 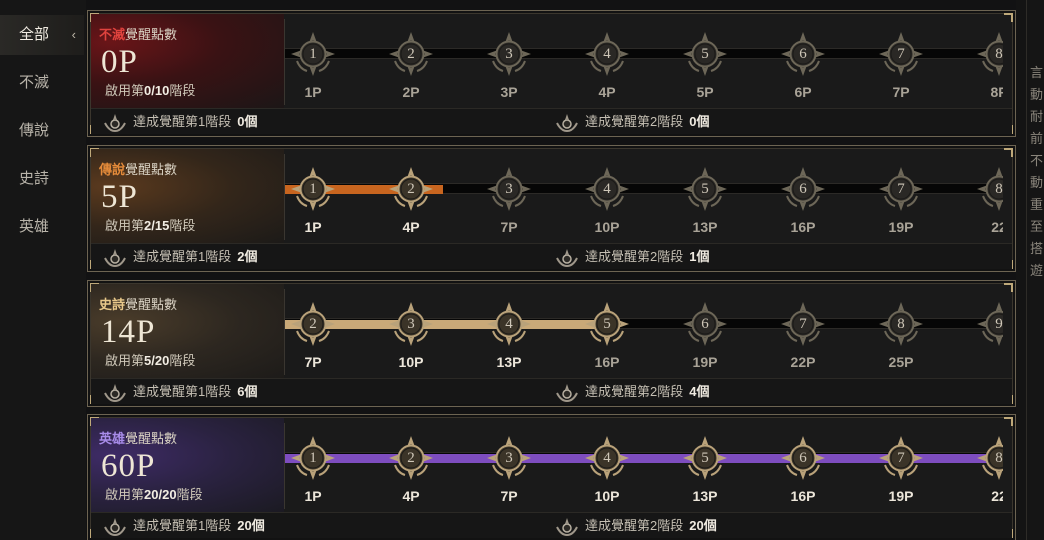 I want to click on stage-point-label: 25P, so click(x=901, y=362).